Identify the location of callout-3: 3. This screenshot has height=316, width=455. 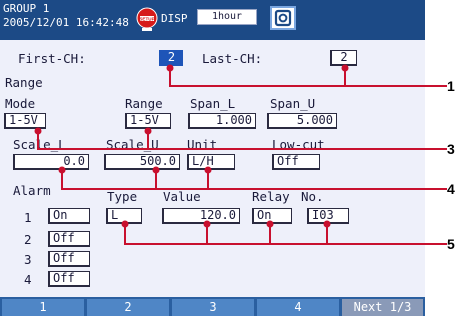
(451, 149).